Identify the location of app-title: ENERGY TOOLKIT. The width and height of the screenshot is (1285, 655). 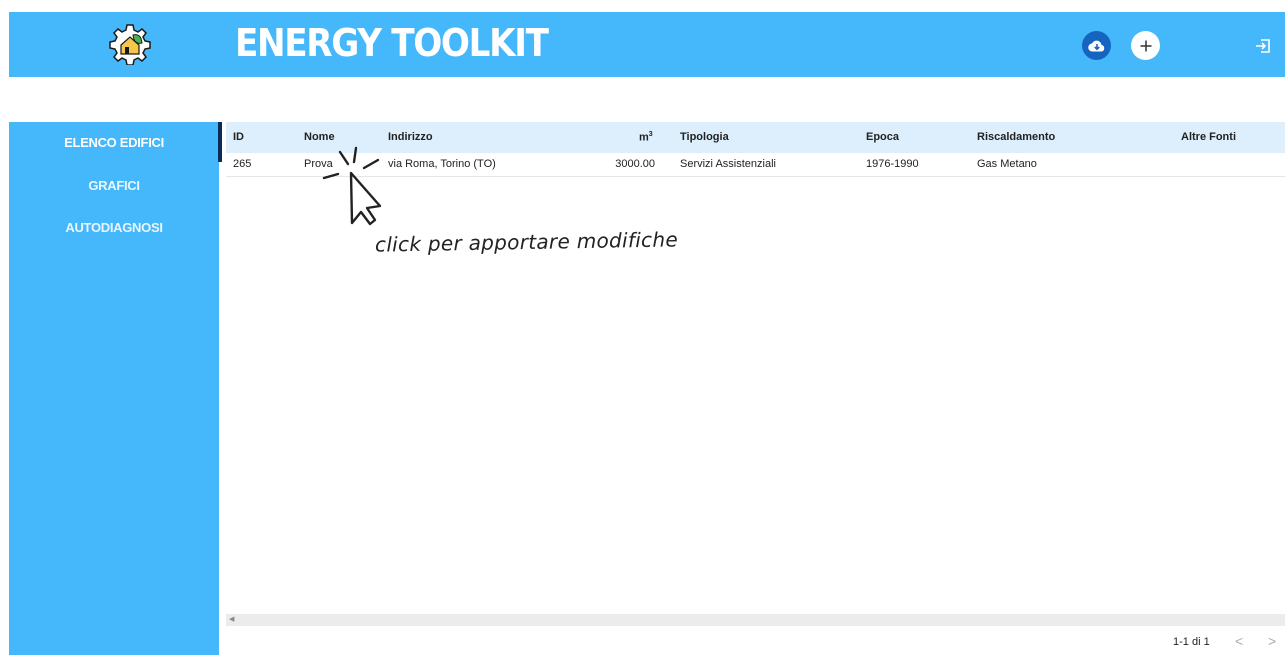
(392, 43).